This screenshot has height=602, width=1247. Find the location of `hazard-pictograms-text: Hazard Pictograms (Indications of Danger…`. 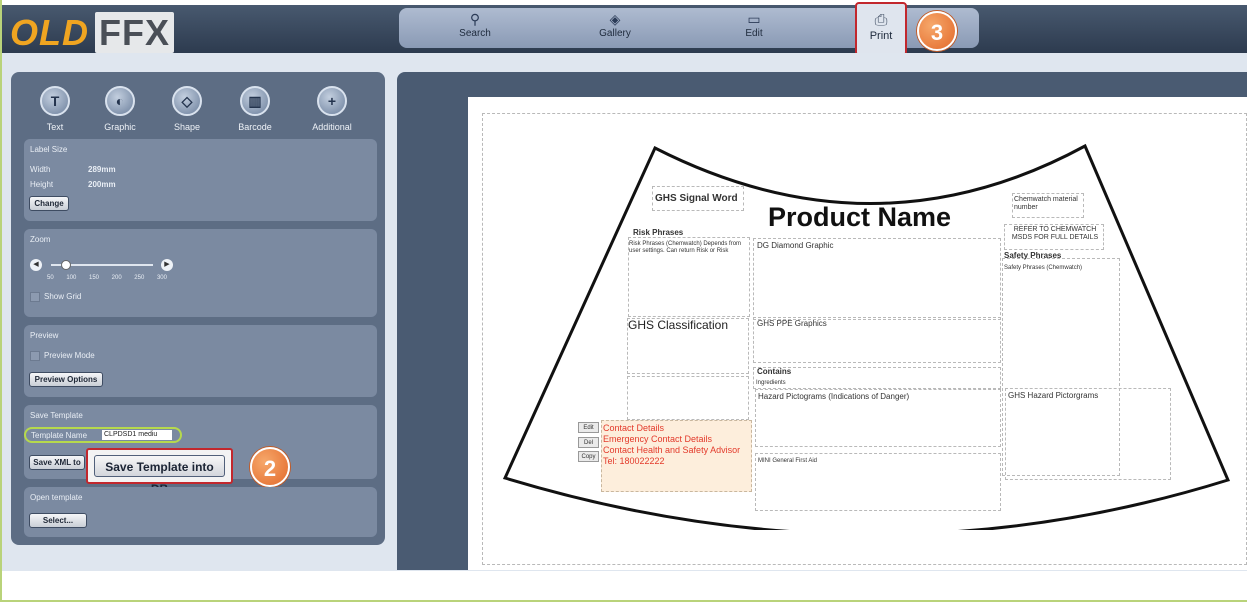

hazard-pictograms-text: Hazard Pictograms (Indications of Danger… is located at coordinates (834, 396).